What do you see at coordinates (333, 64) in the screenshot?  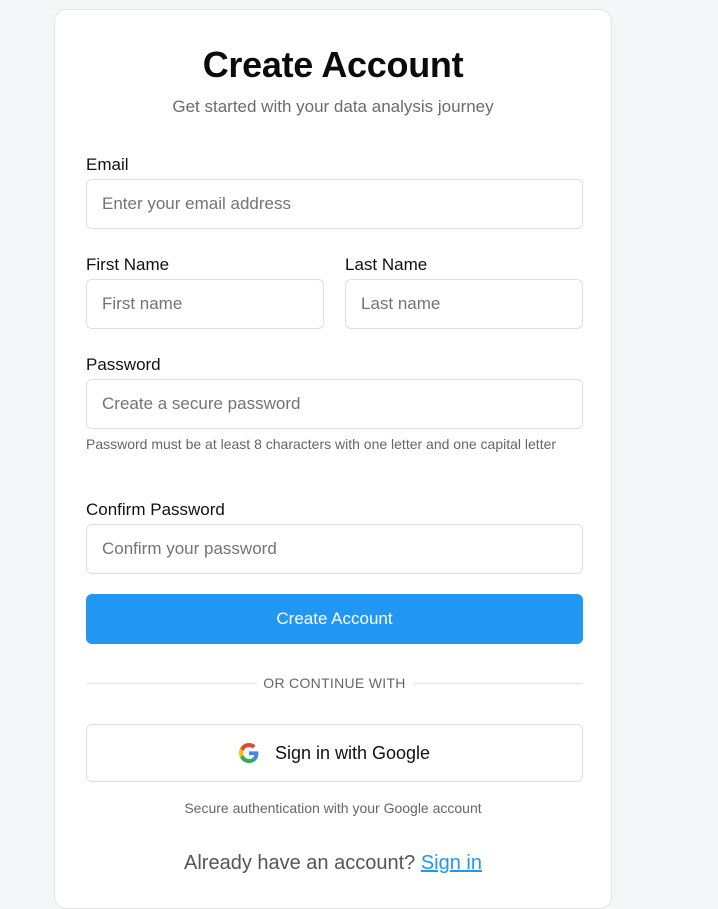 I see `page-title: Create Account` at bounding box center [333, 64].